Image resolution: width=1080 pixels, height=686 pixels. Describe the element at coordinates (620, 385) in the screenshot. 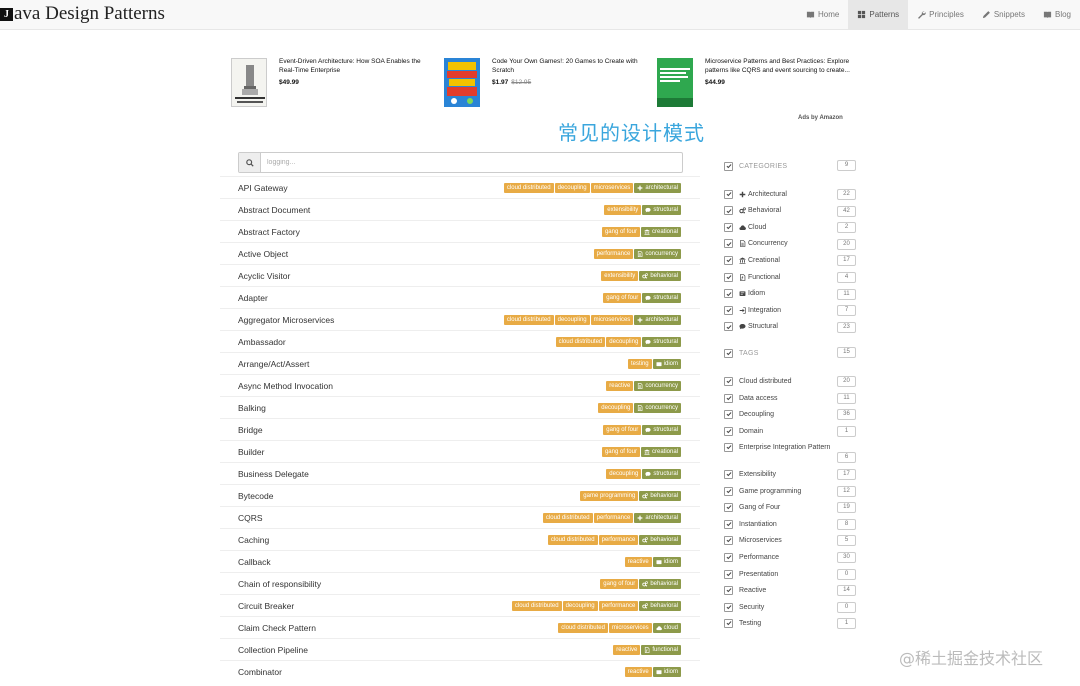

I see `tag-badge: reactive` at that location.